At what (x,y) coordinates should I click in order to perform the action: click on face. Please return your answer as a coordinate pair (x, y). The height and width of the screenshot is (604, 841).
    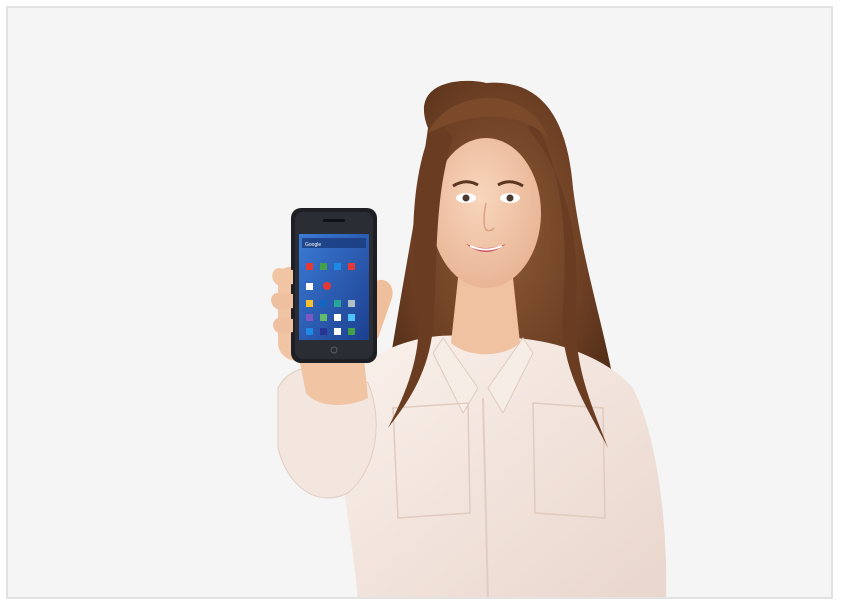
    Looking at the image, I should click on (486, 213).